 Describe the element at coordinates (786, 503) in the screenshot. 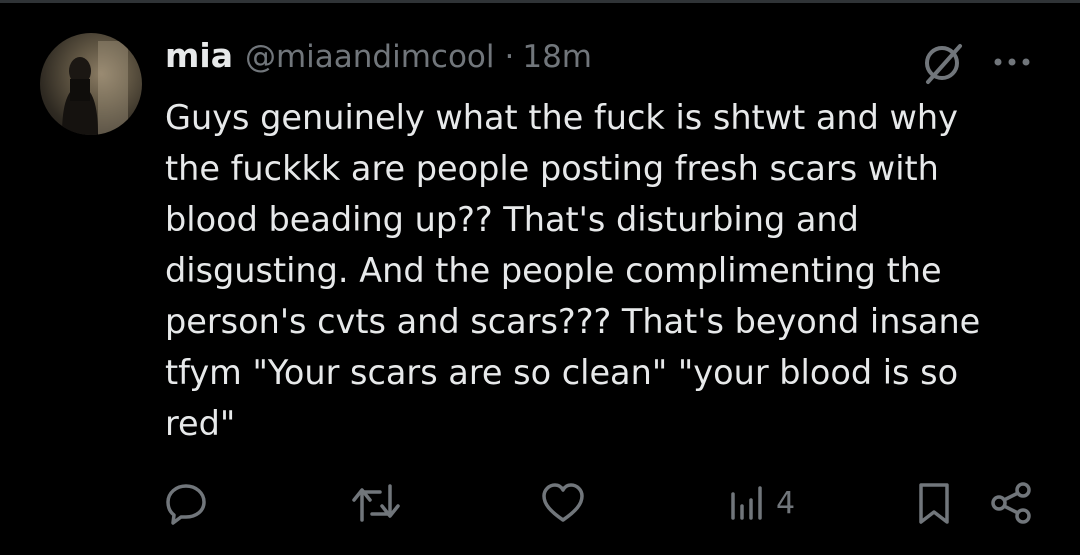

I see `views-count: 4` at that location.